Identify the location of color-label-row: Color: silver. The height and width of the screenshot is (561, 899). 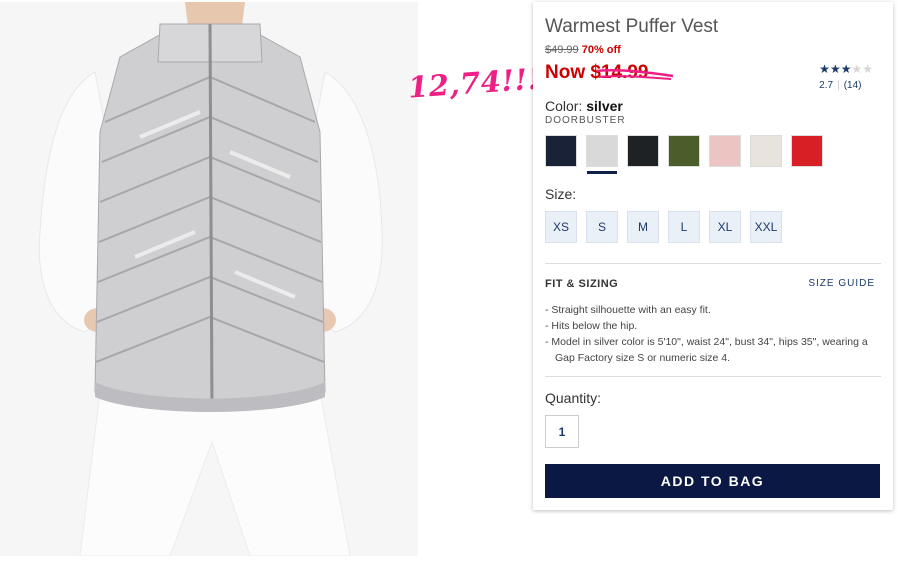
(584, 106).